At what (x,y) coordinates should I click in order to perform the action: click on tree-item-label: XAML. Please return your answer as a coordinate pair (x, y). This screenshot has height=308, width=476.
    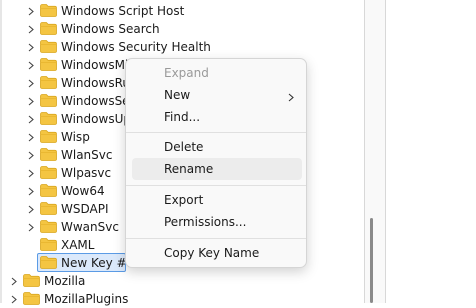
    Looking at the image, I should click on (78, 245).